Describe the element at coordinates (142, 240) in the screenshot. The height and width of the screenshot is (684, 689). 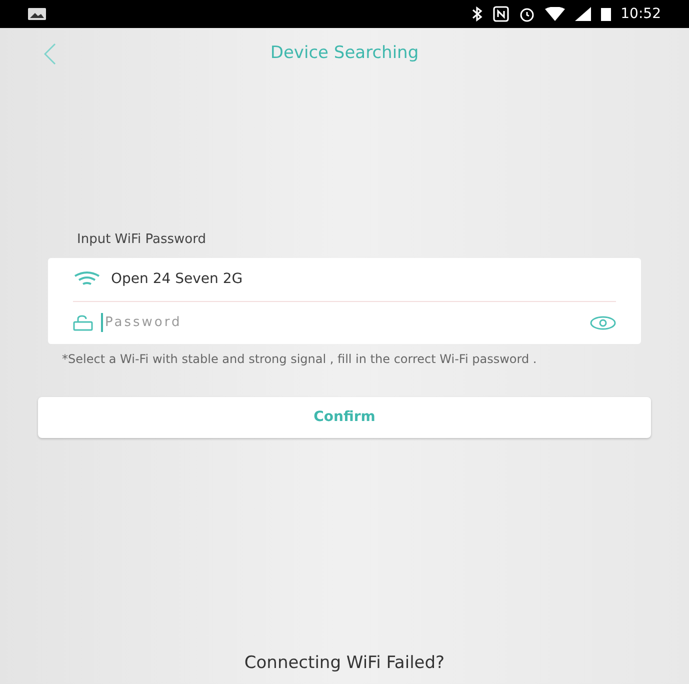
I see `password-label: Input WiFi Password` at that location.